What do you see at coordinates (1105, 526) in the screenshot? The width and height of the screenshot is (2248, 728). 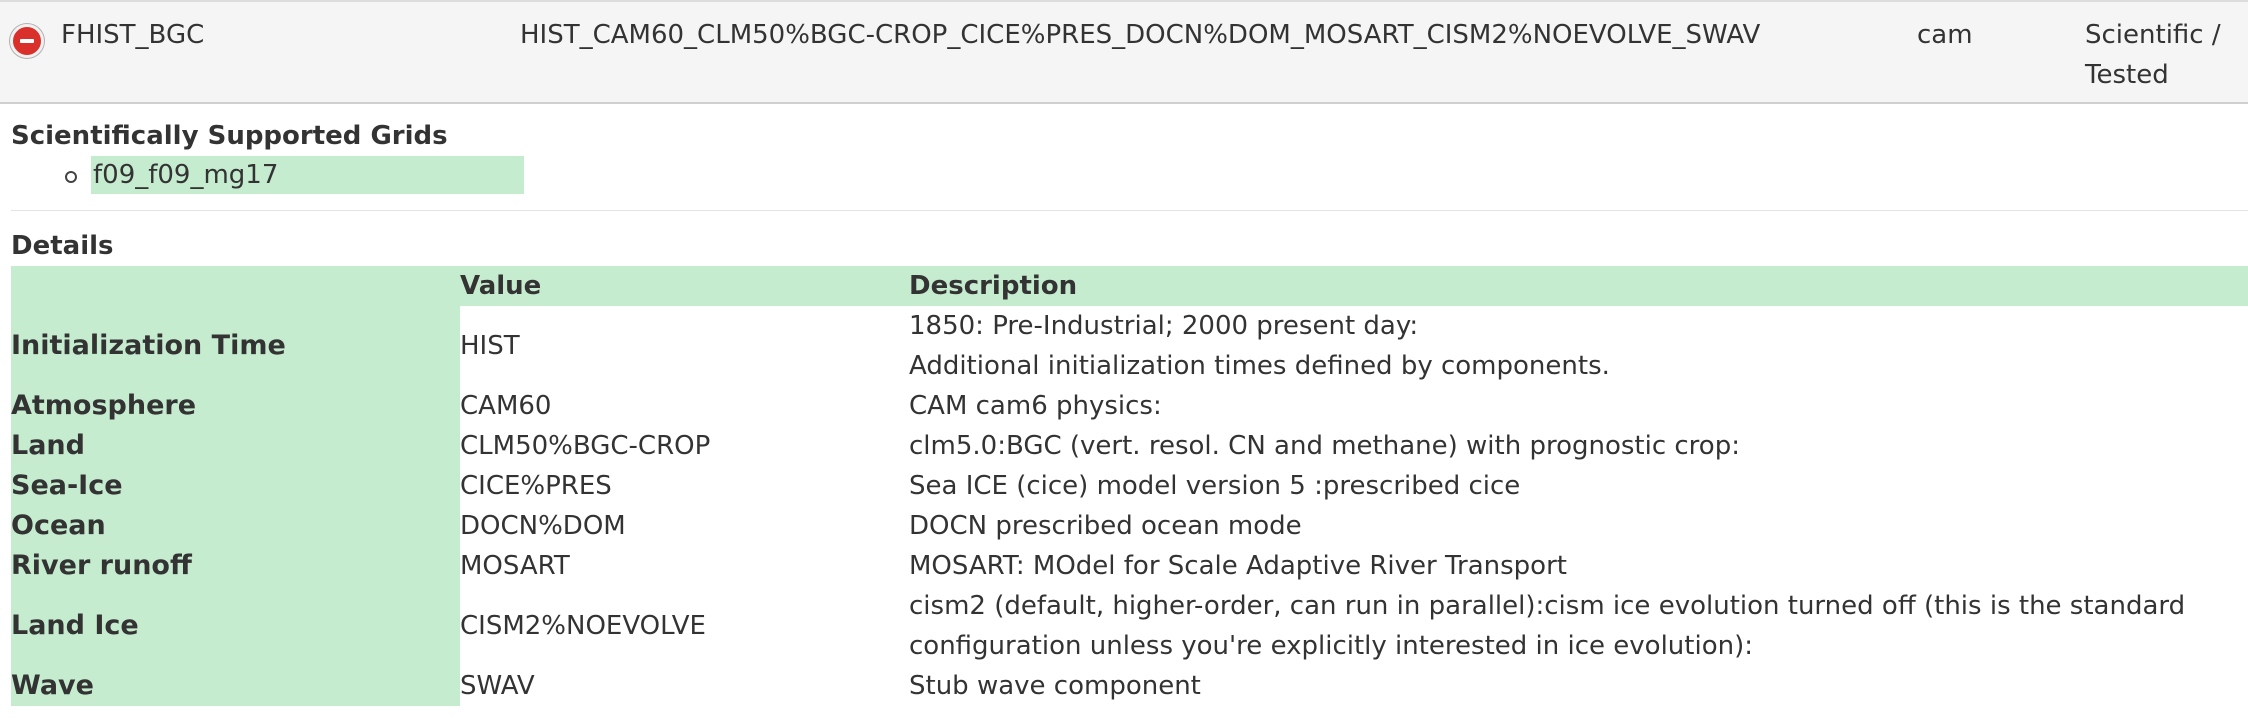 I see `row-description: DOCN prescribed ocean mode` at bounding box center [1105, 526].